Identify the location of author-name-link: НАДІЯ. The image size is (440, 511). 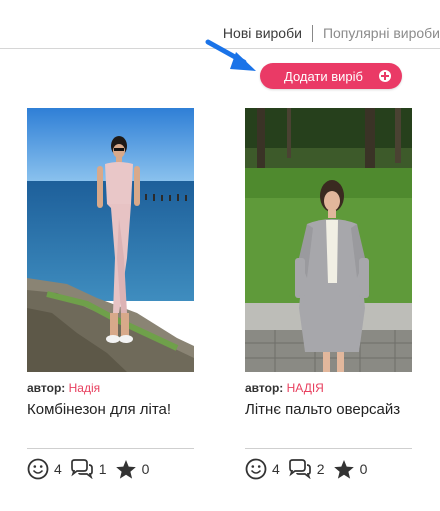
(305, 388).